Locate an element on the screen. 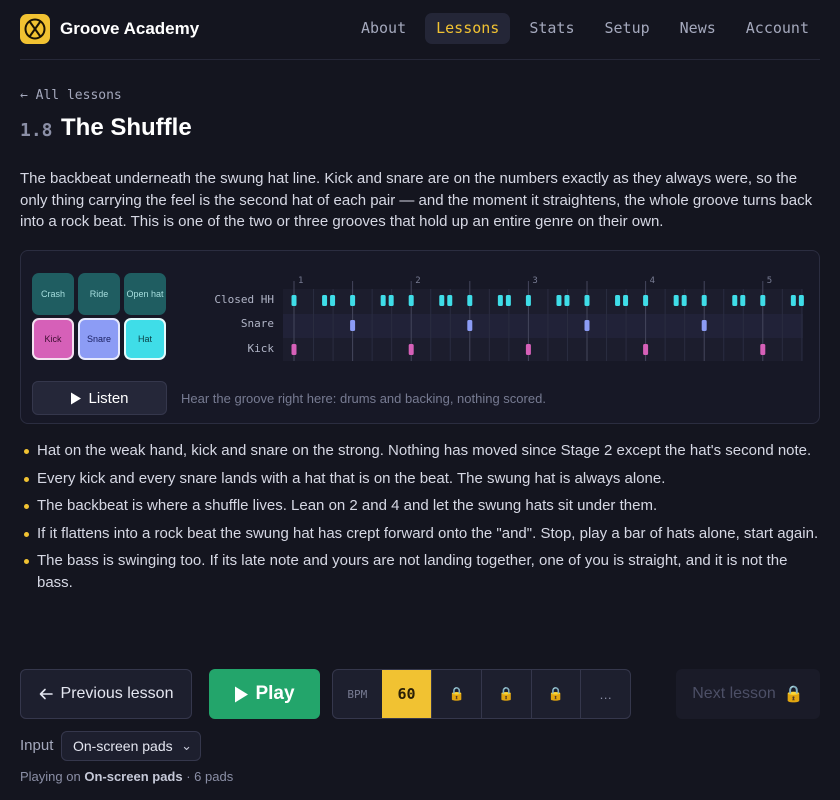 Image resolution: width=840 pixels, height=800 pixels. beat-number: 2 is located at coordinates (417, 281).